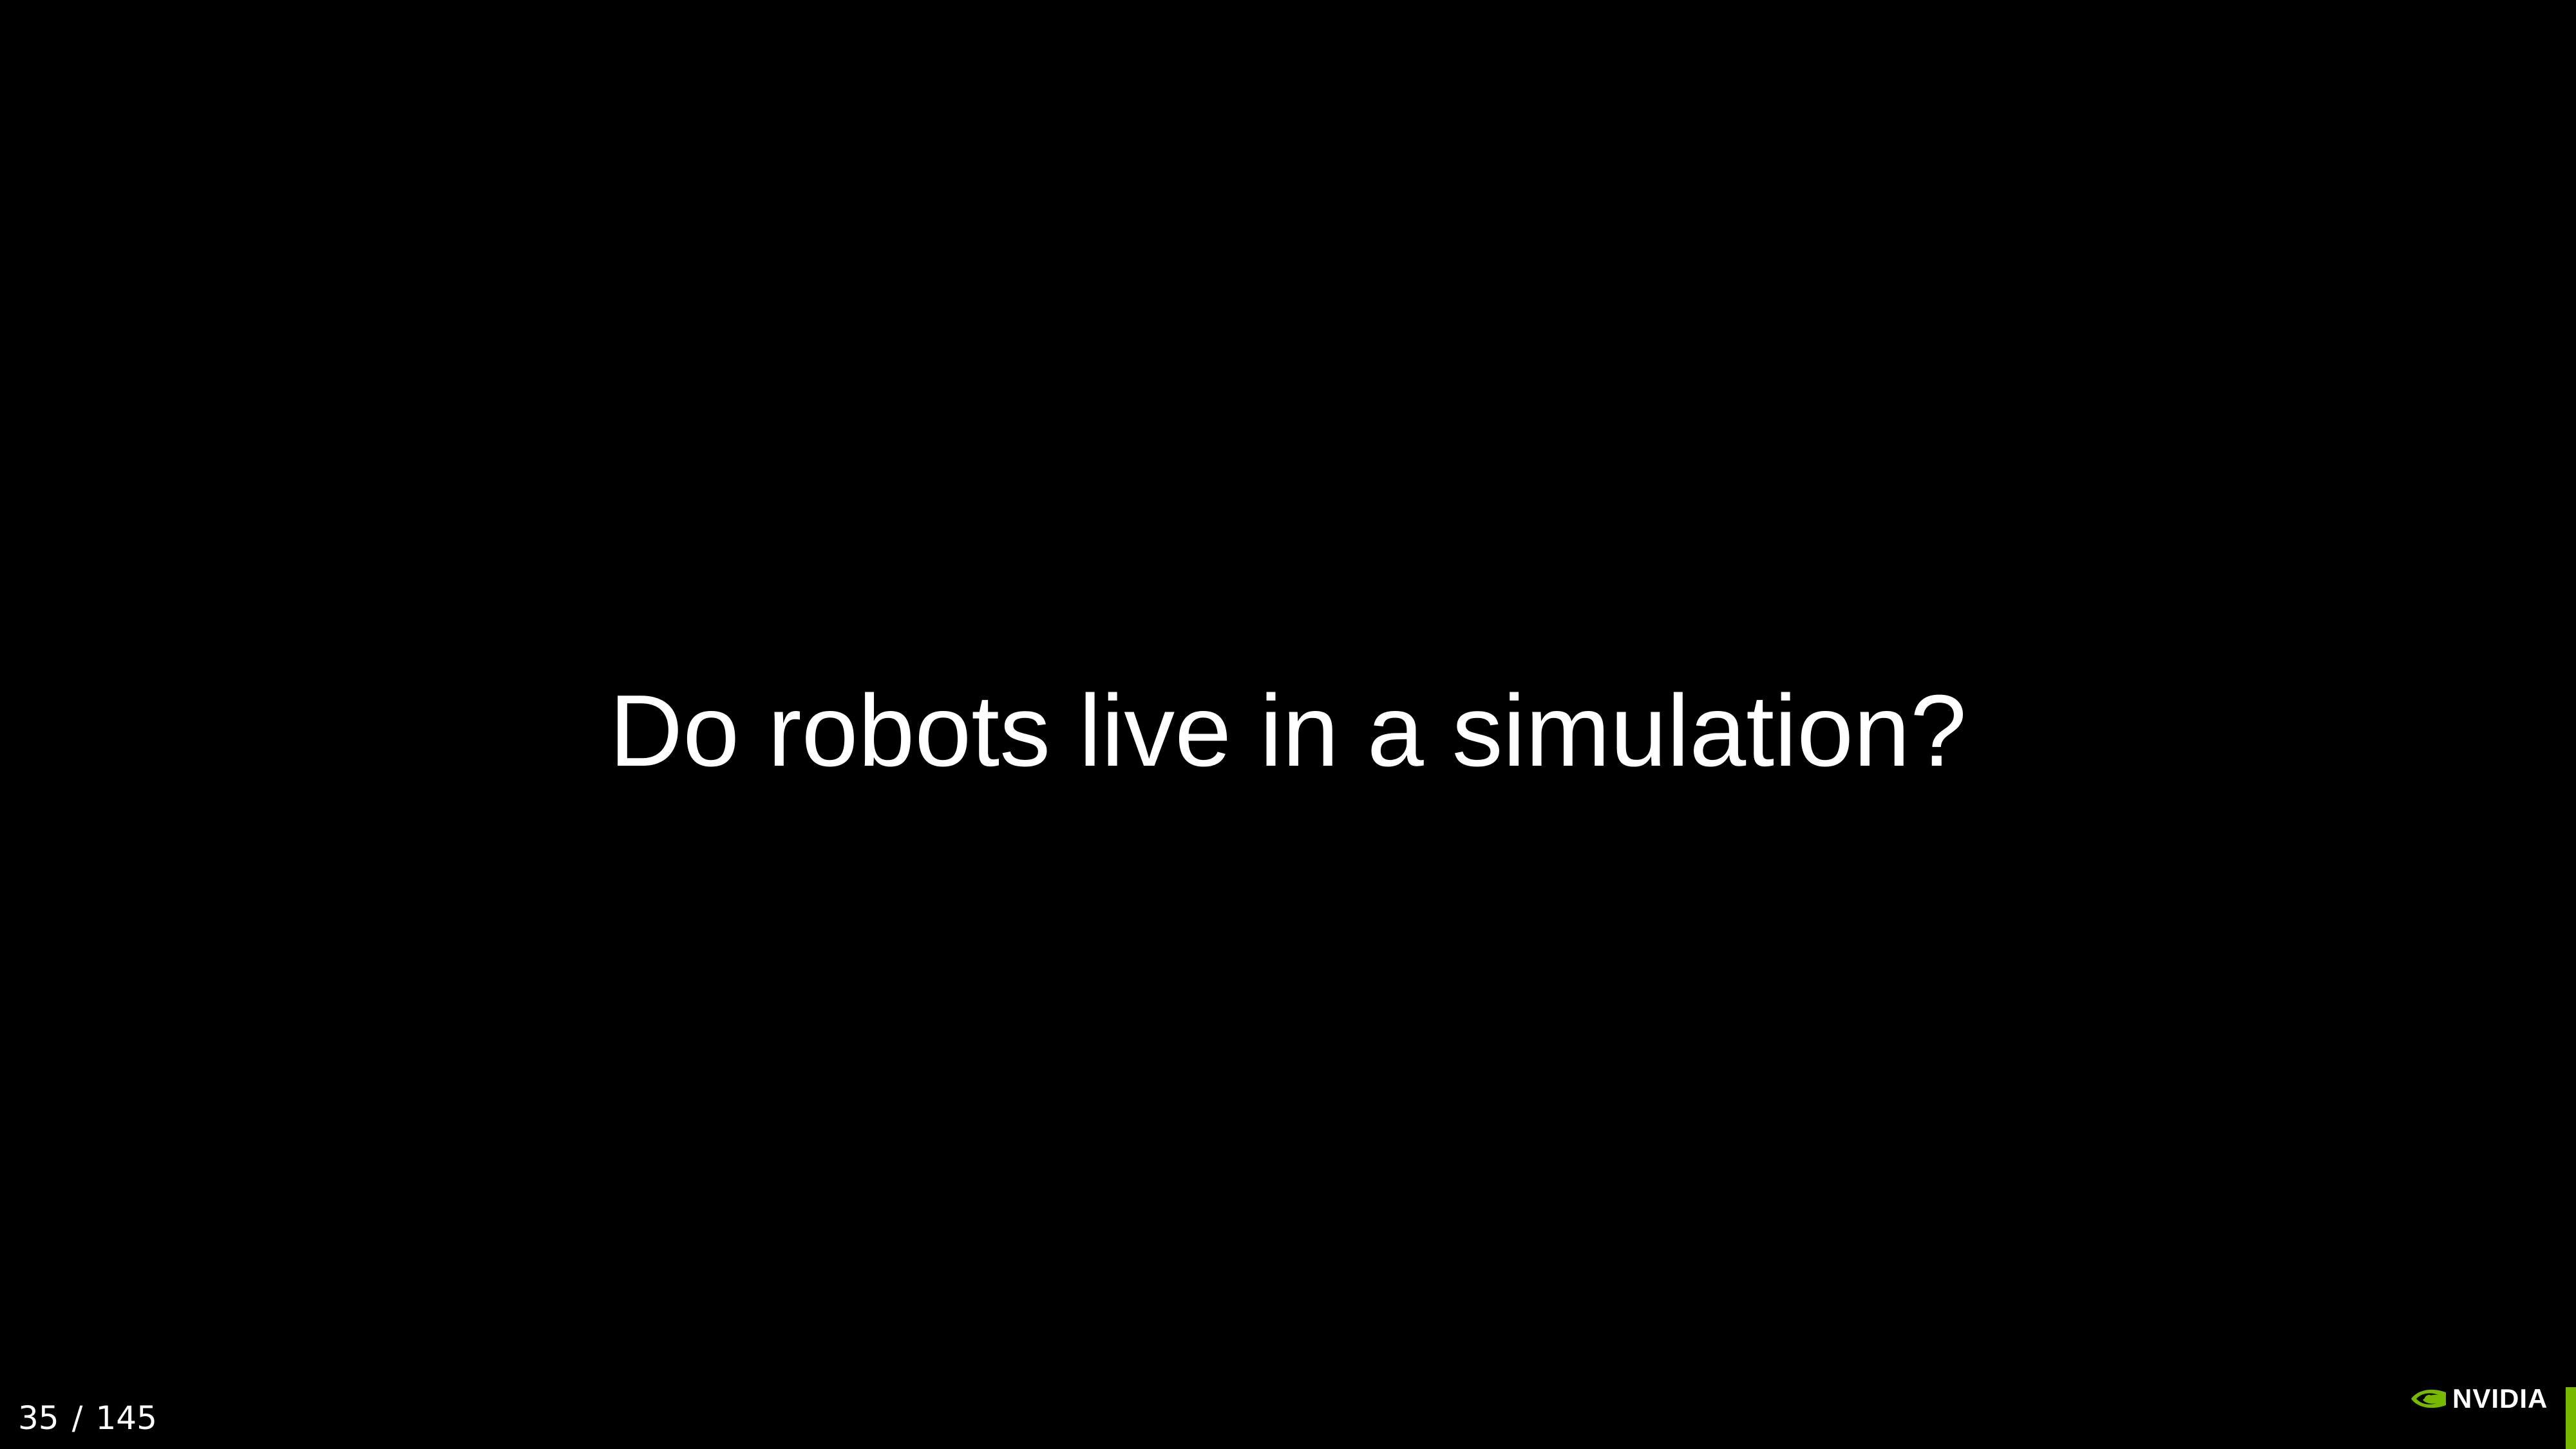  I want to click on current-slide-number: 35, so click(38, 1418).